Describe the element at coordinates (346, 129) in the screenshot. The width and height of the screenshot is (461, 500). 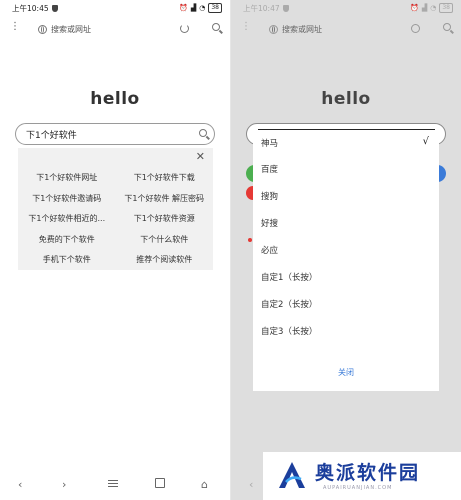
I see `dialog-top-border` at that location.